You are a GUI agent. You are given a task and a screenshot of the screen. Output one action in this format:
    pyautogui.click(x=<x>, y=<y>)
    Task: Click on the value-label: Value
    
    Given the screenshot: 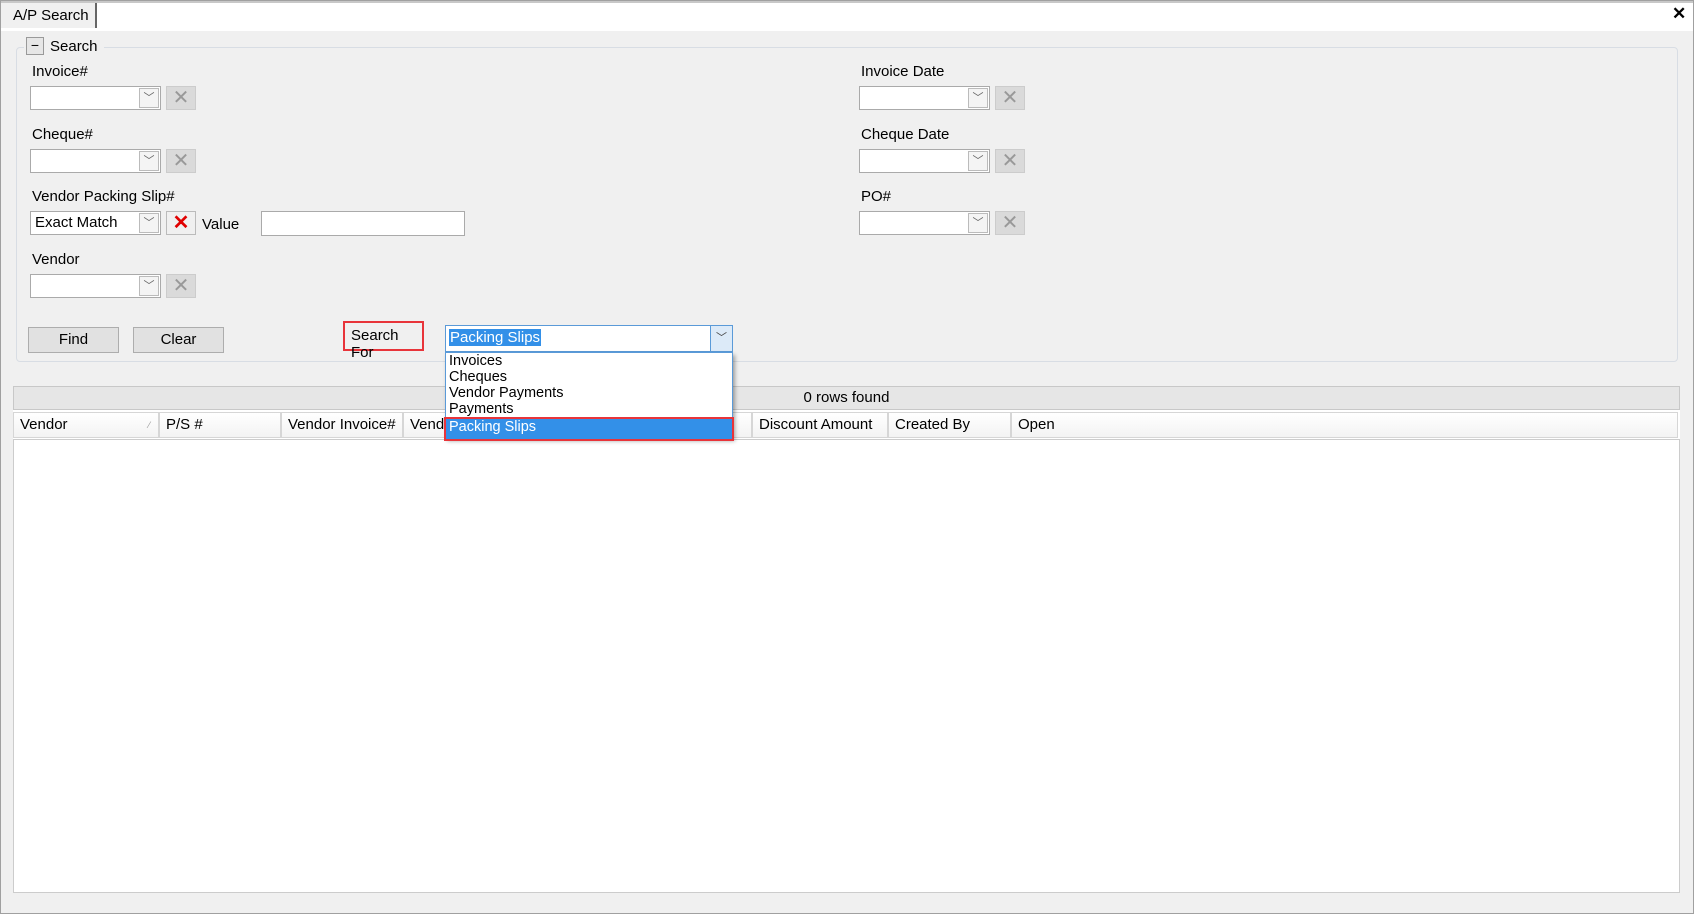 What is the action you would take?
    pyautogui.click(x=221, y=224)
    